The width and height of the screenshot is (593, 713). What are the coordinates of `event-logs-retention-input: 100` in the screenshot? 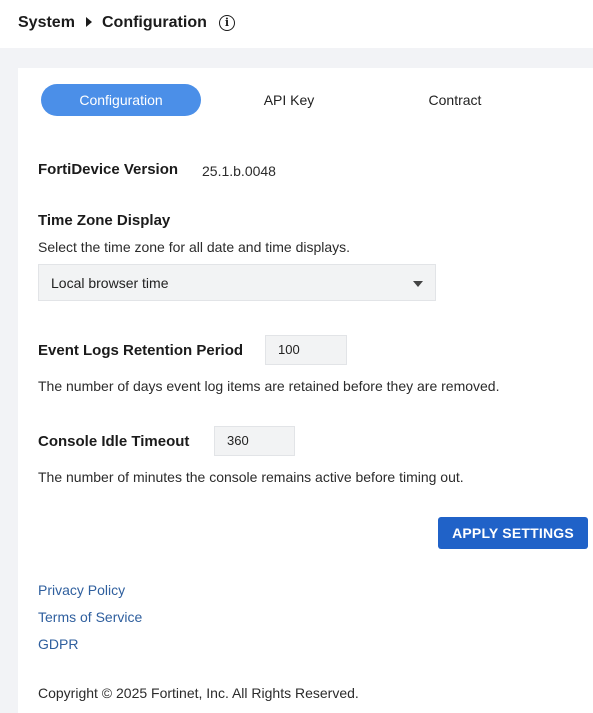 It's located at (306, 350).